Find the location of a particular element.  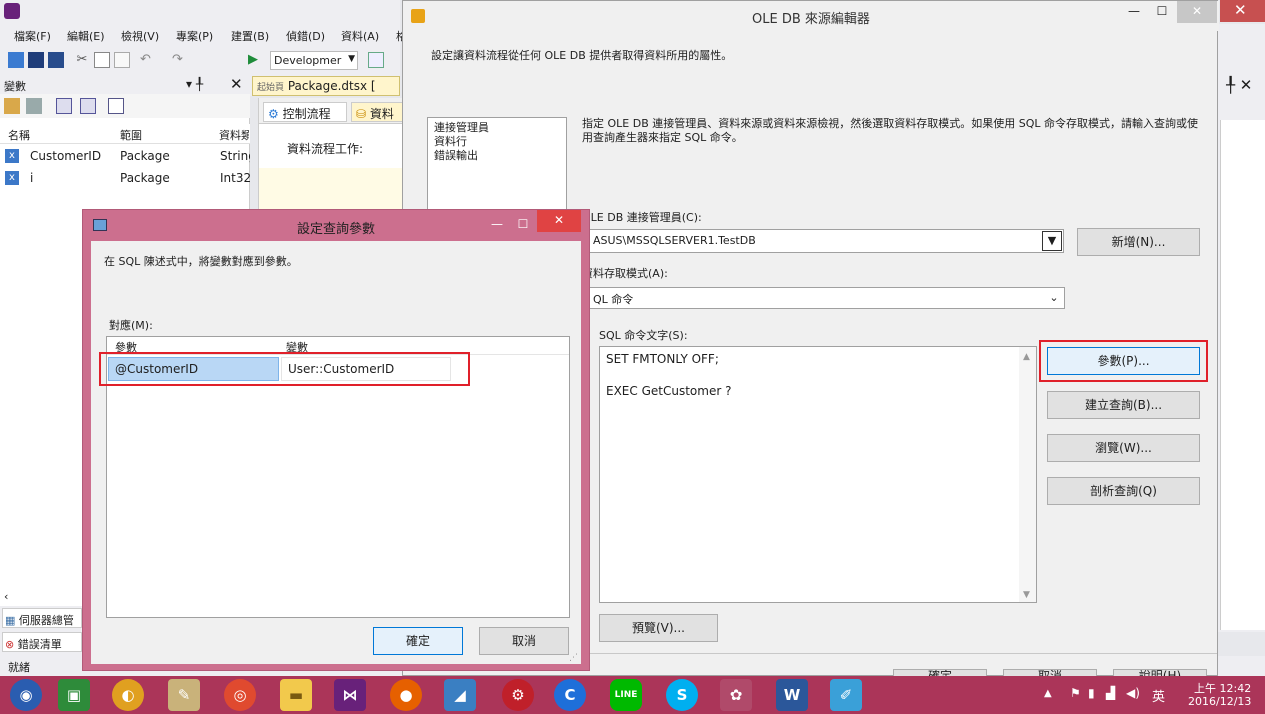

chevron-down-icon: ▼ is located at coordinates (1052, 241).